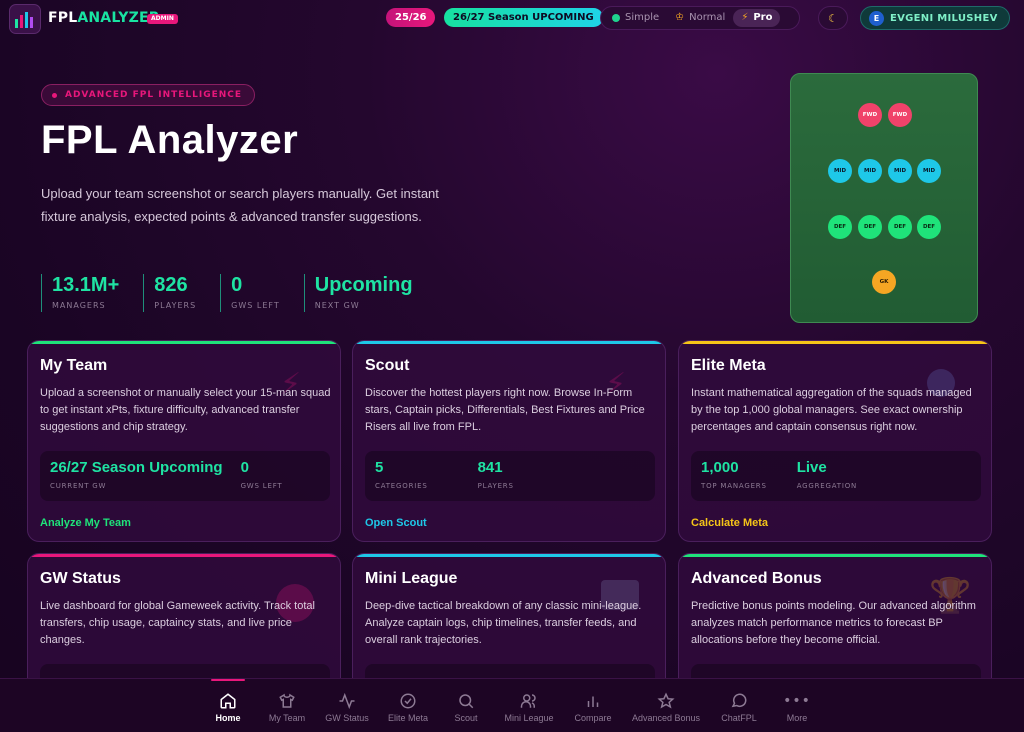  Describe the element at coordinates (287, 718) in the screenshot. I see `nav-label: My Team` at that location.